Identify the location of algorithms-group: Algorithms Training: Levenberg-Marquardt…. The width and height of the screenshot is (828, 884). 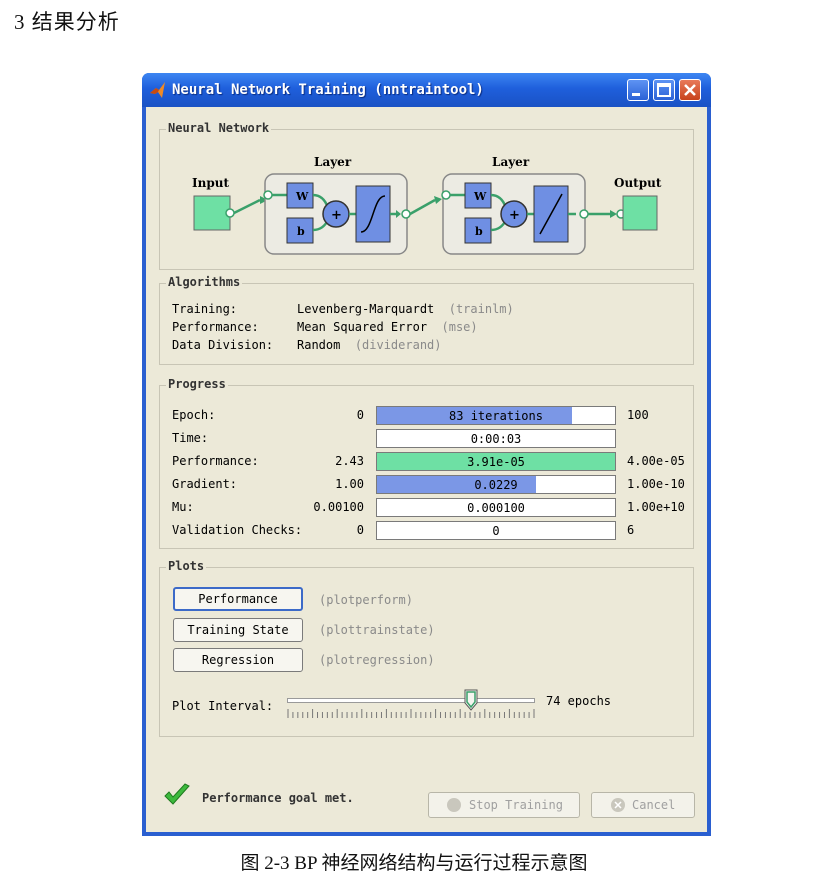
(426, 320).